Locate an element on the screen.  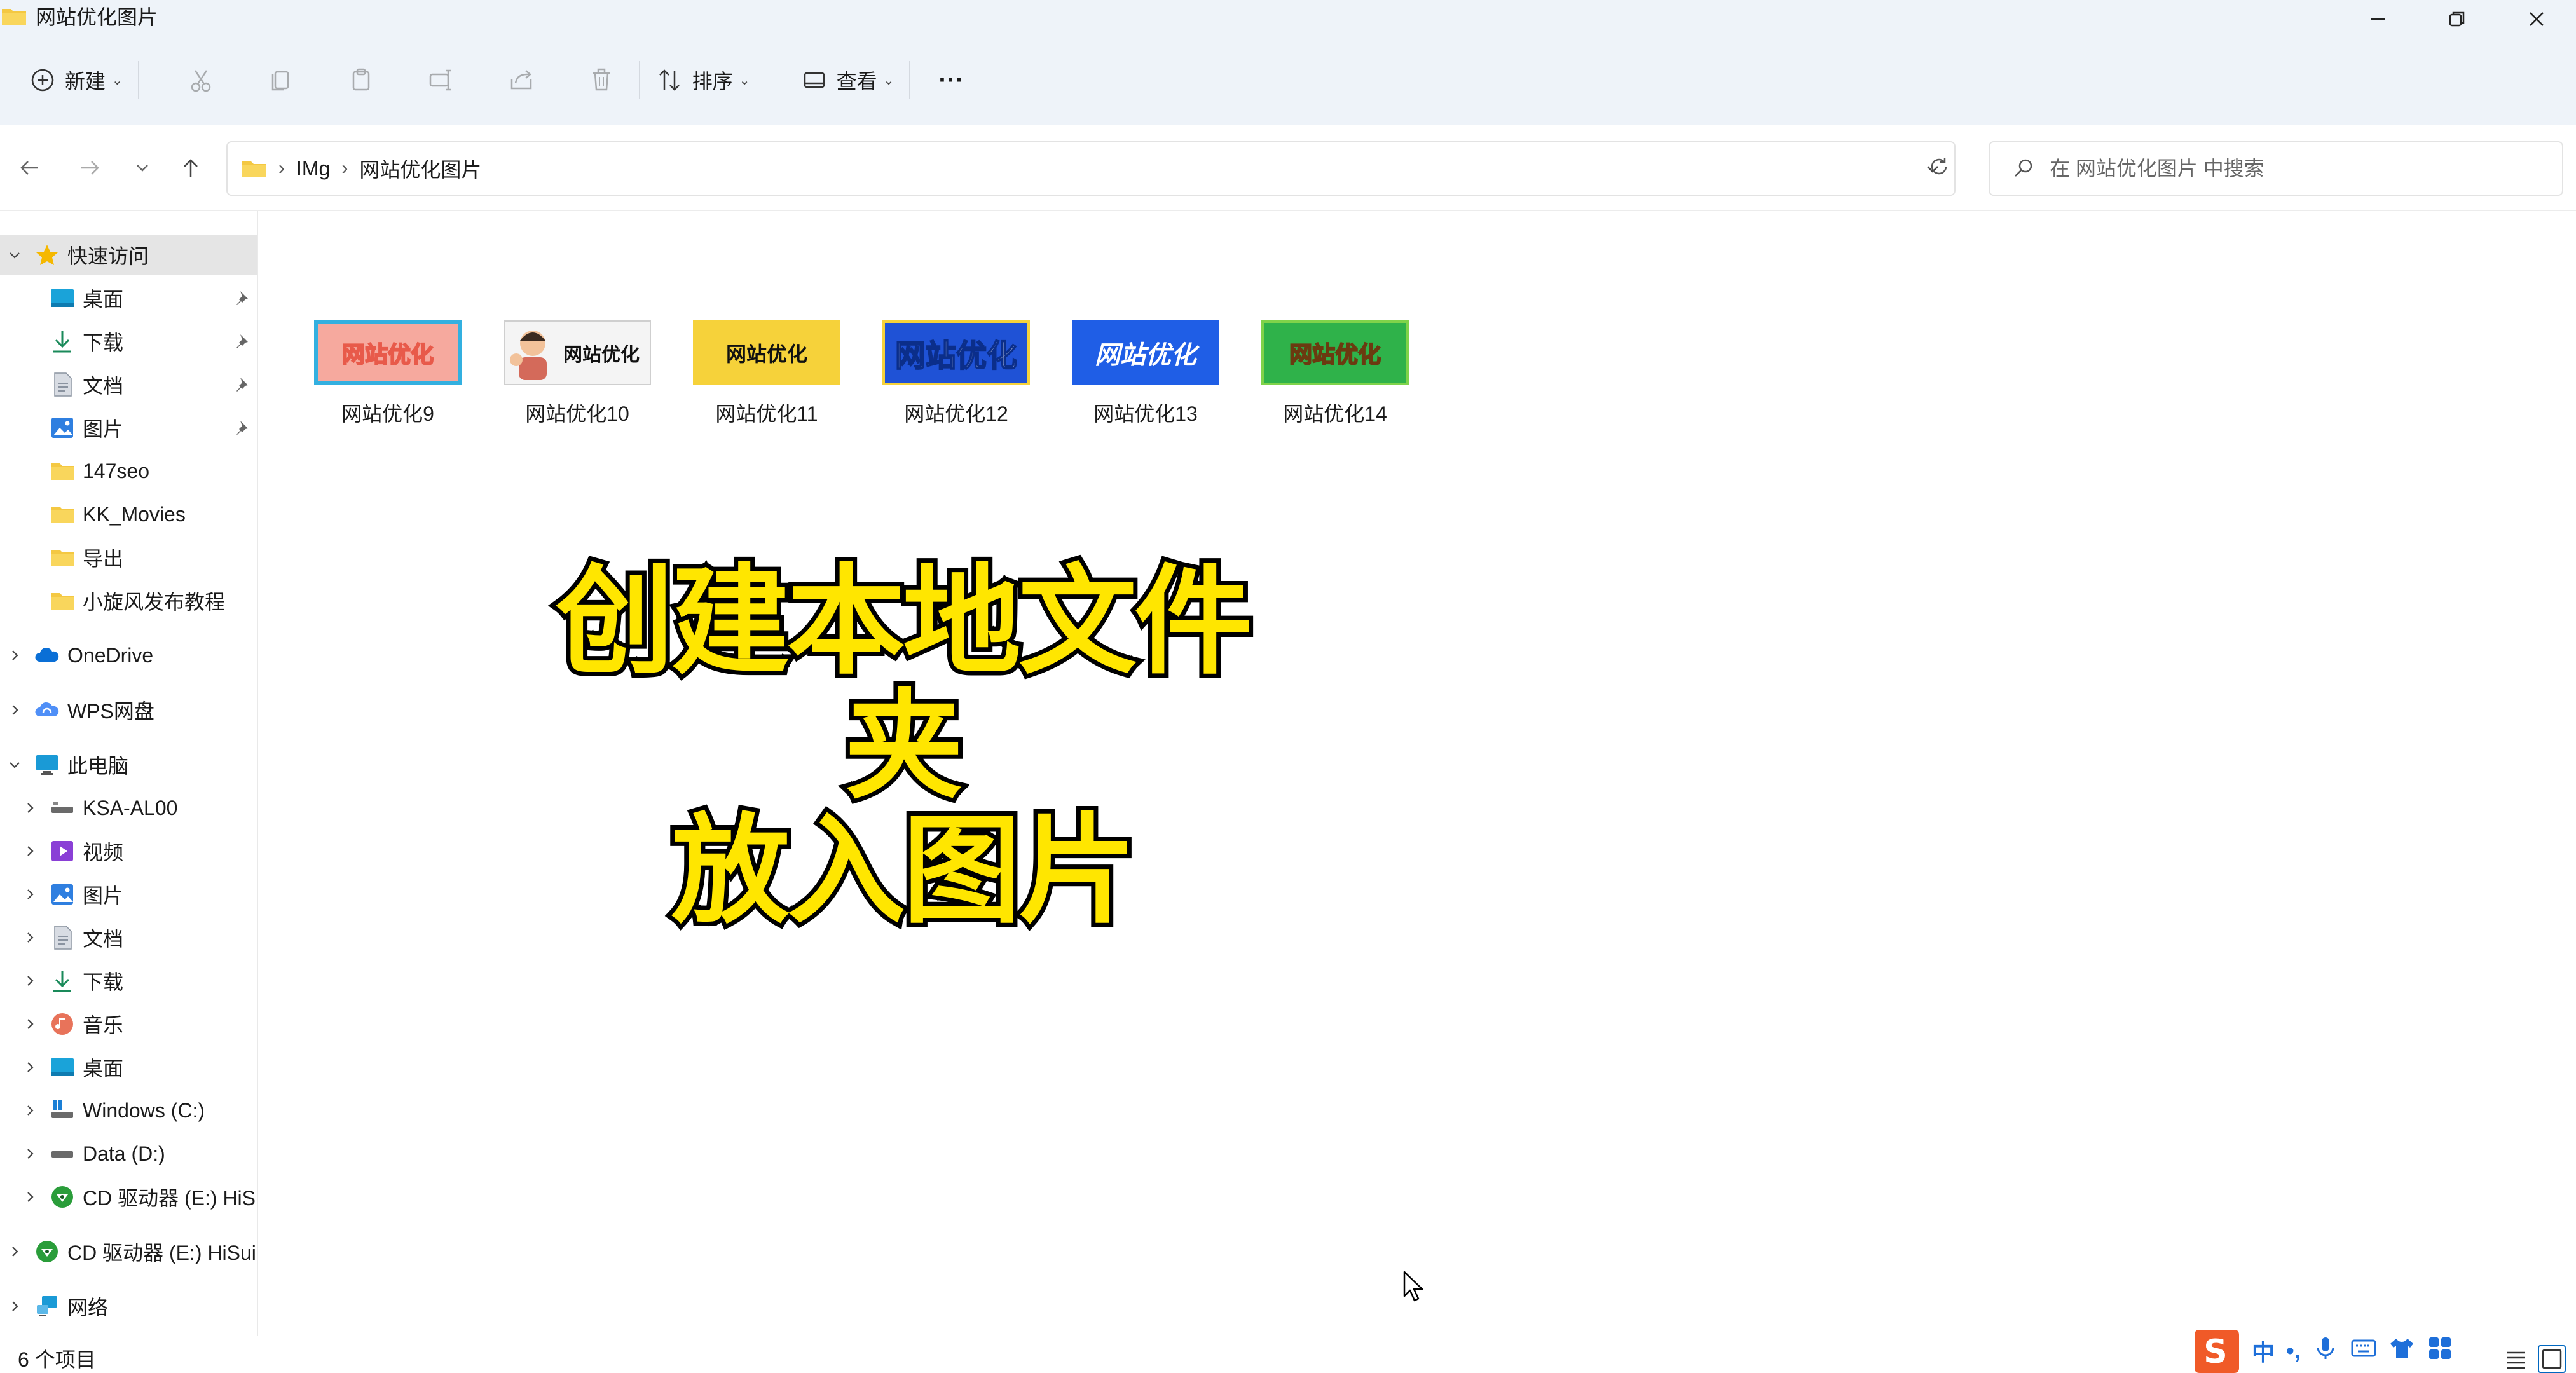
sidebar-label: 音乐 is located at coordinates (103, 1025).